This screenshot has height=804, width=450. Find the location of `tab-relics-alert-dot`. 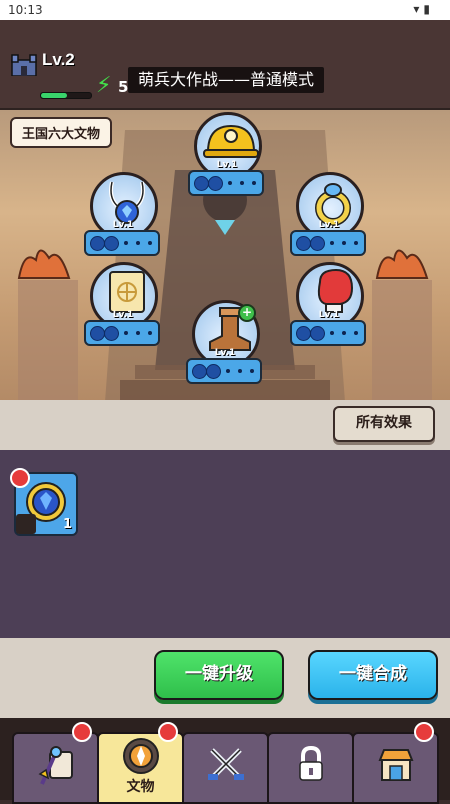

tab-relics-alert-dot is located at coordinates (168, 732).